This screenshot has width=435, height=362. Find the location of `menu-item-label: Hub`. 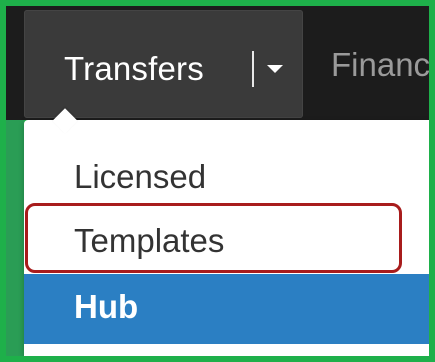

menu-item-label: Hub is located at coordinates (106, 307).